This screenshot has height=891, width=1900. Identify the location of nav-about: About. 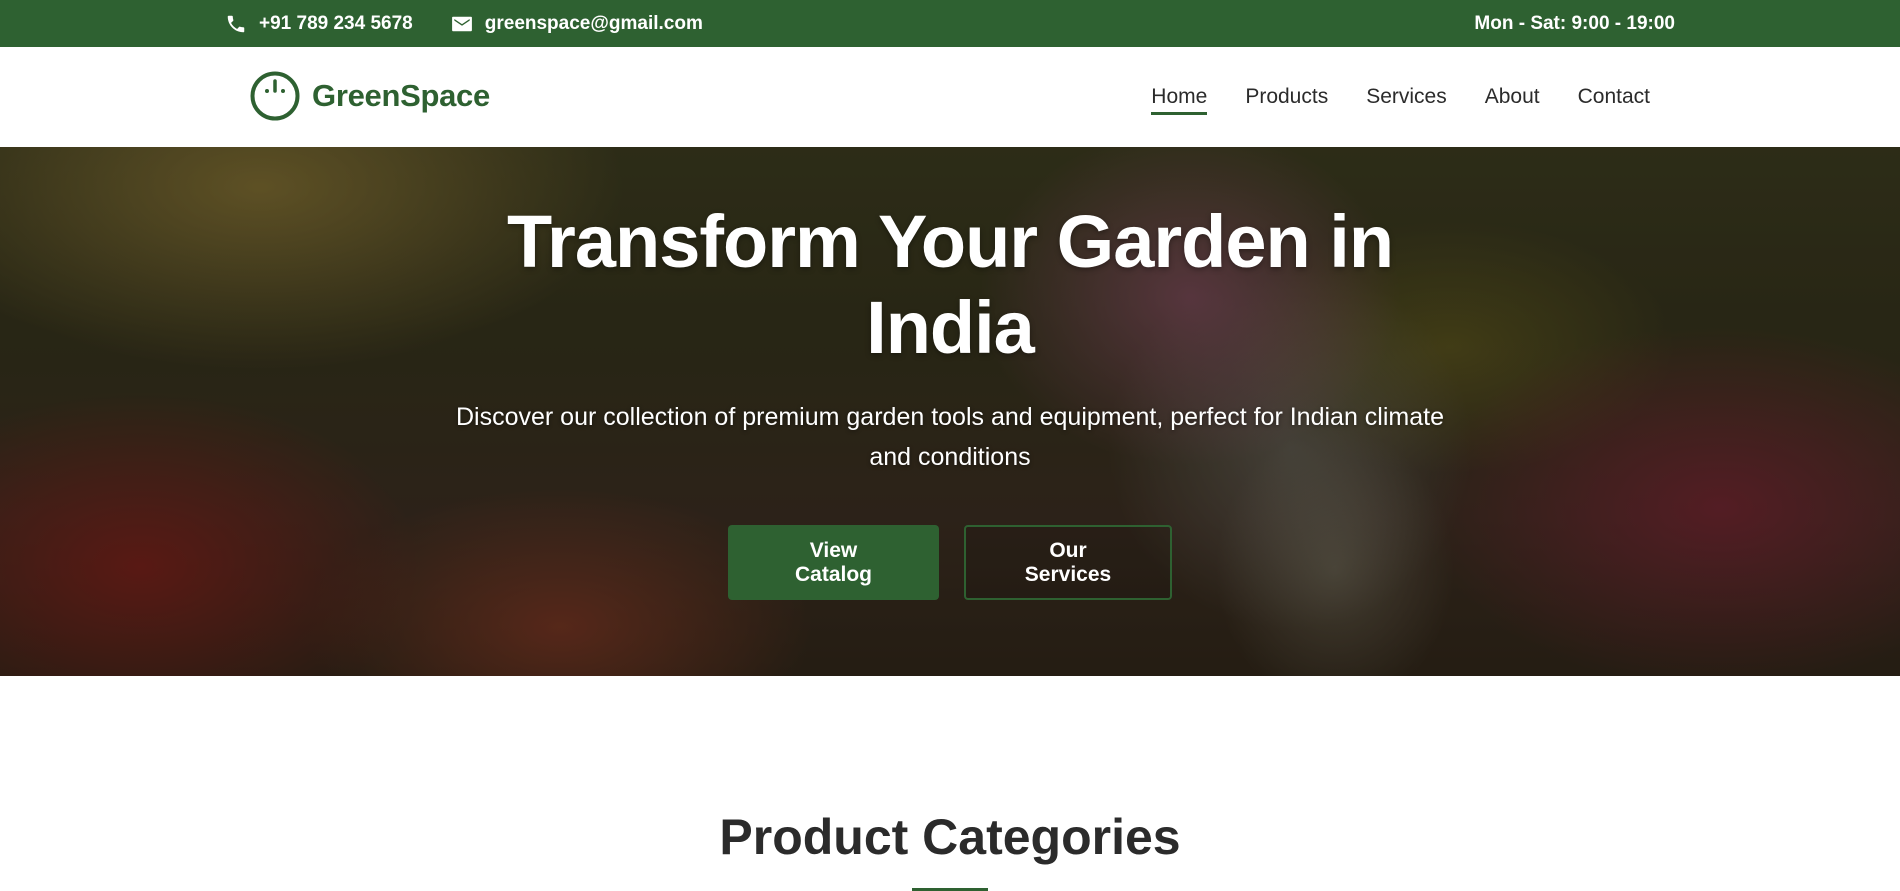
(1512, 97).